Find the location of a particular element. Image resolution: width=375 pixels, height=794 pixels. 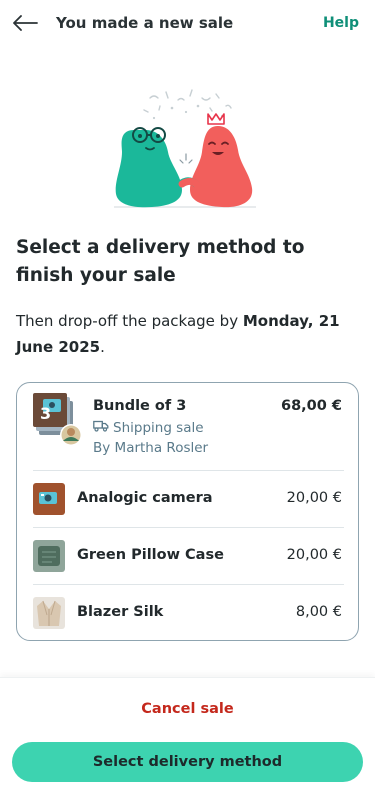

truck-icon is located at coordinates (101, 428).